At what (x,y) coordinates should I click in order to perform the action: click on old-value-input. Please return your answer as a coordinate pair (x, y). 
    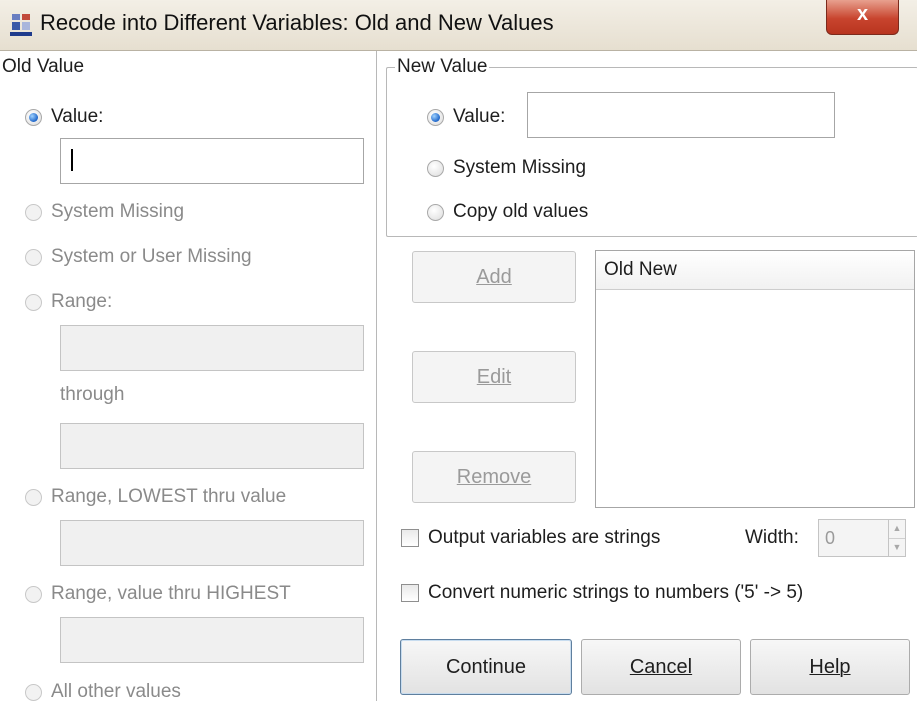
    Looking at the image, I should click on (212, 161).